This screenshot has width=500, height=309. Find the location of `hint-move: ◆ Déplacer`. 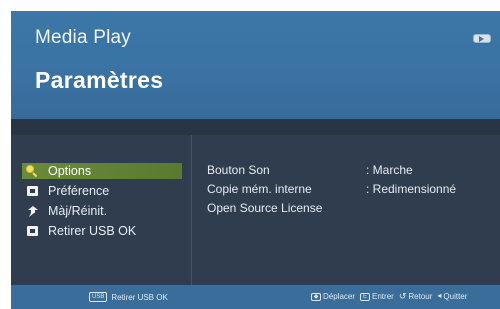

hint-move: ◆ Déplacer is located at coordinates (333, 296).